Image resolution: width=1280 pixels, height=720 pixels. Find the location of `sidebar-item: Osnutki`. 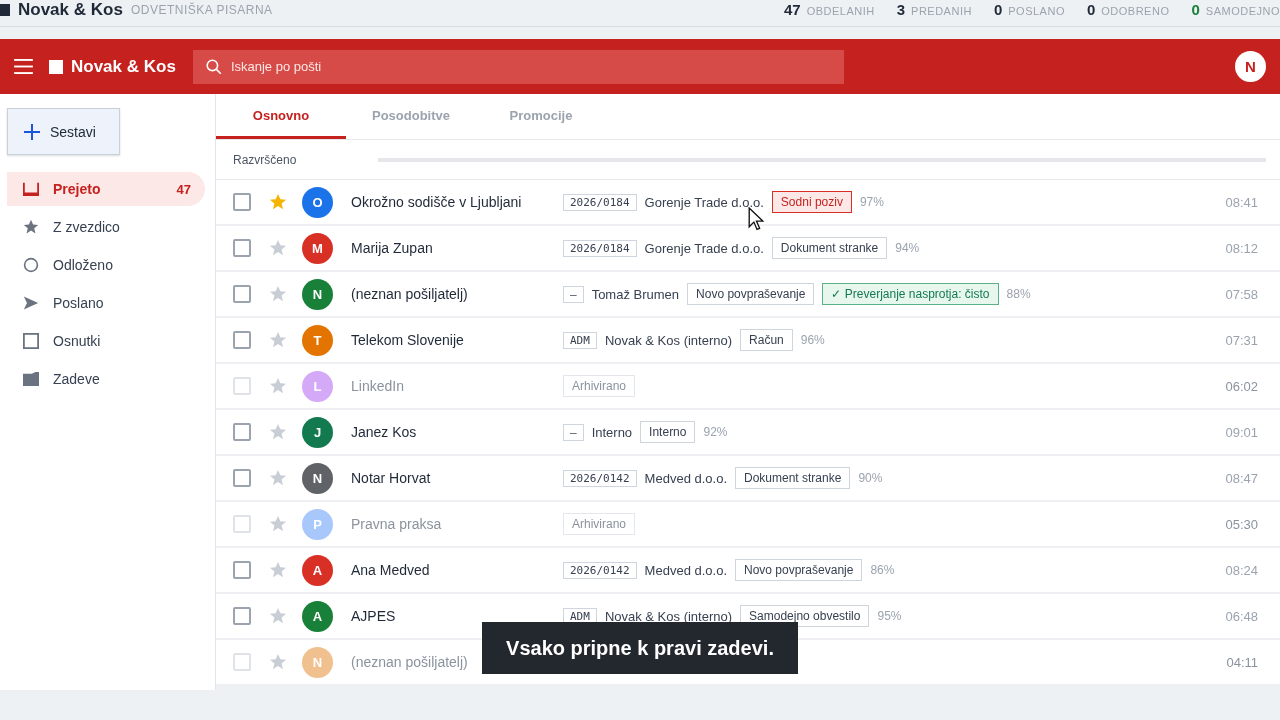

sidebar-item: Osnutki is located at coordinates (106, 341).